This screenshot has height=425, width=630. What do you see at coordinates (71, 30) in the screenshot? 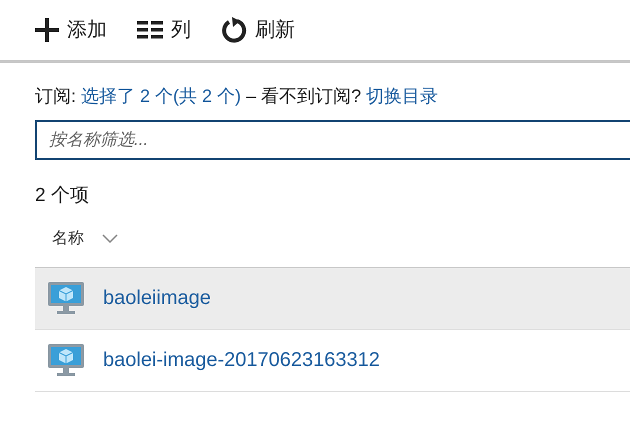
I see `toolbar-button: 添加` at bounding box center [71, 30].